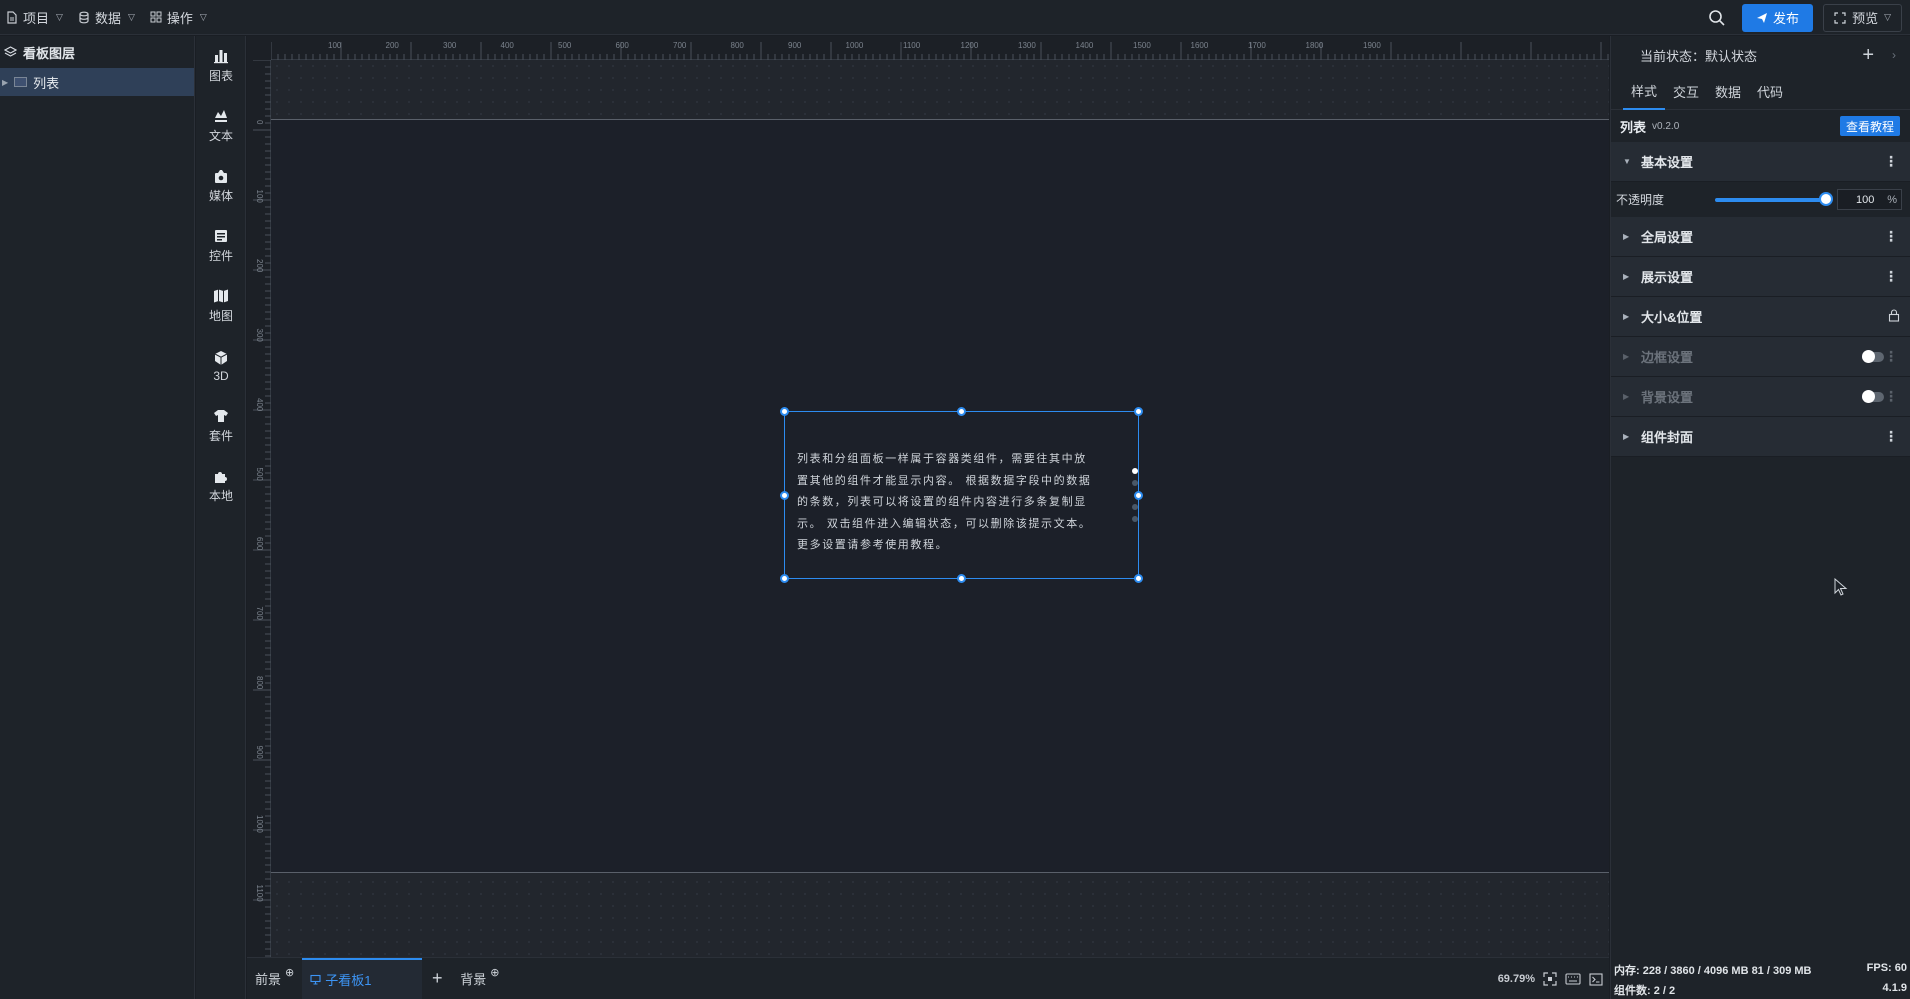 The width and height of the screenshot is (1910, 999). I want to click on tab-code: 代码, so click(1770, 92).